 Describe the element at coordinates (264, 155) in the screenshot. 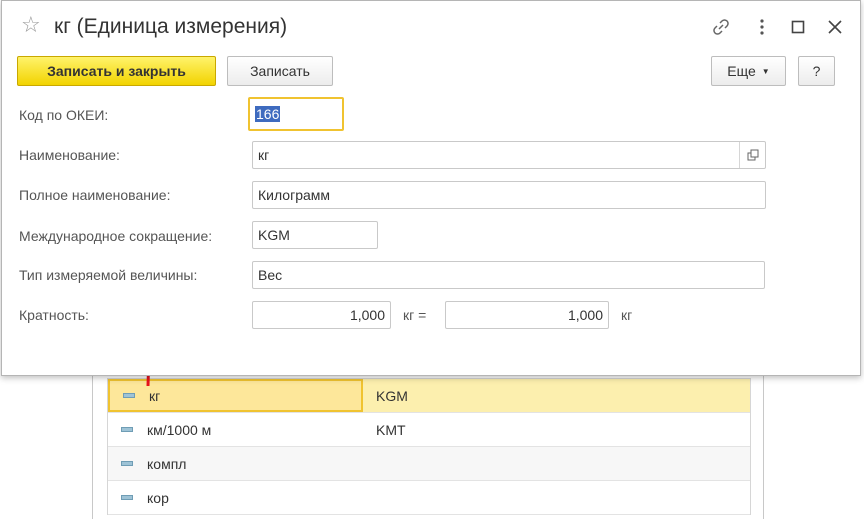

I see `name-value: кг` at that location.